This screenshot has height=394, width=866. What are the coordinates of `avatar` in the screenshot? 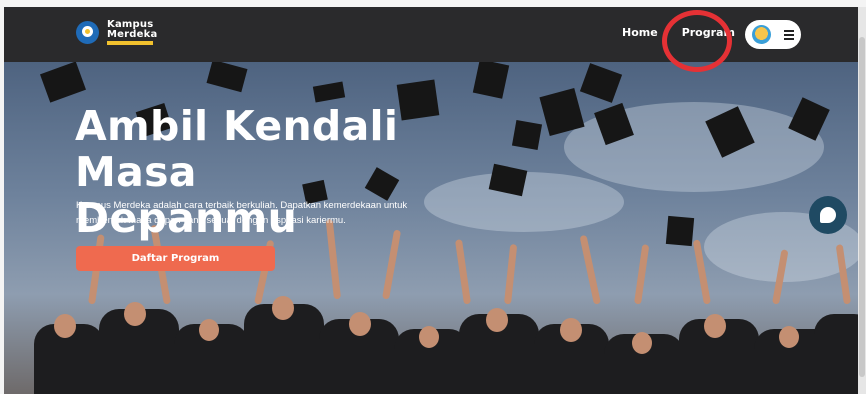 It's located at (761, 34).